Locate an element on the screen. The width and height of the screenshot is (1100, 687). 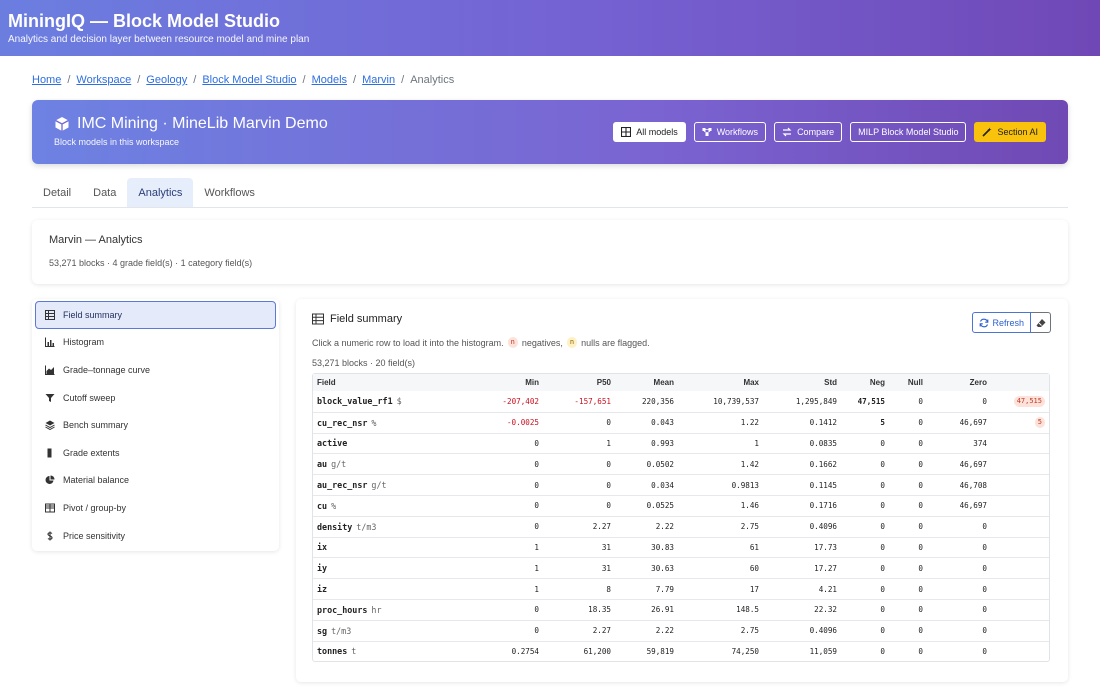
field-unit: % is located at coordinates (334, 505).